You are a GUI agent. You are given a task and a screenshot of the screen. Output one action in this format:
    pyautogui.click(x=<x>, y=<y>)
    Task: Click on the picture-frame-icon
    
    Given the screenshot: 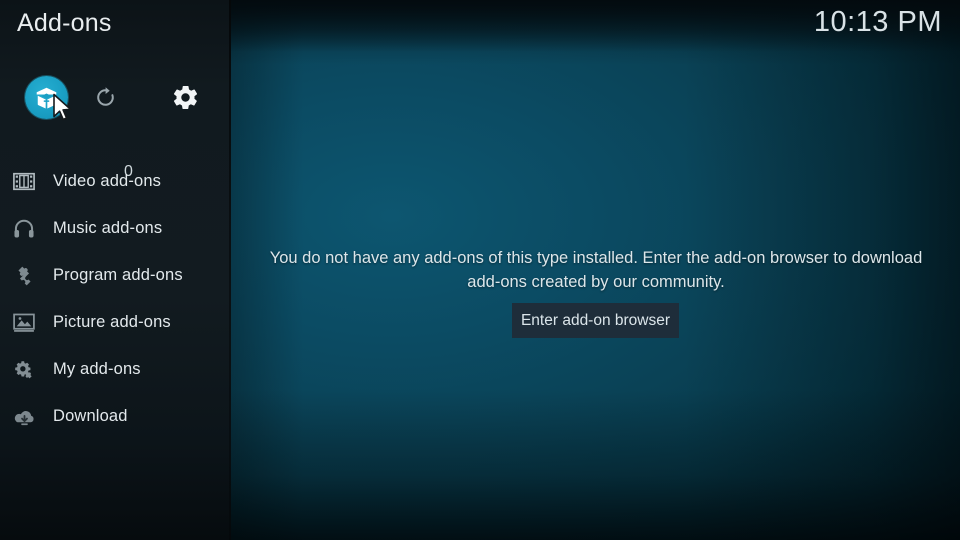 What is the action you would take?
    pyautogui.click(x=24, y=323)
    